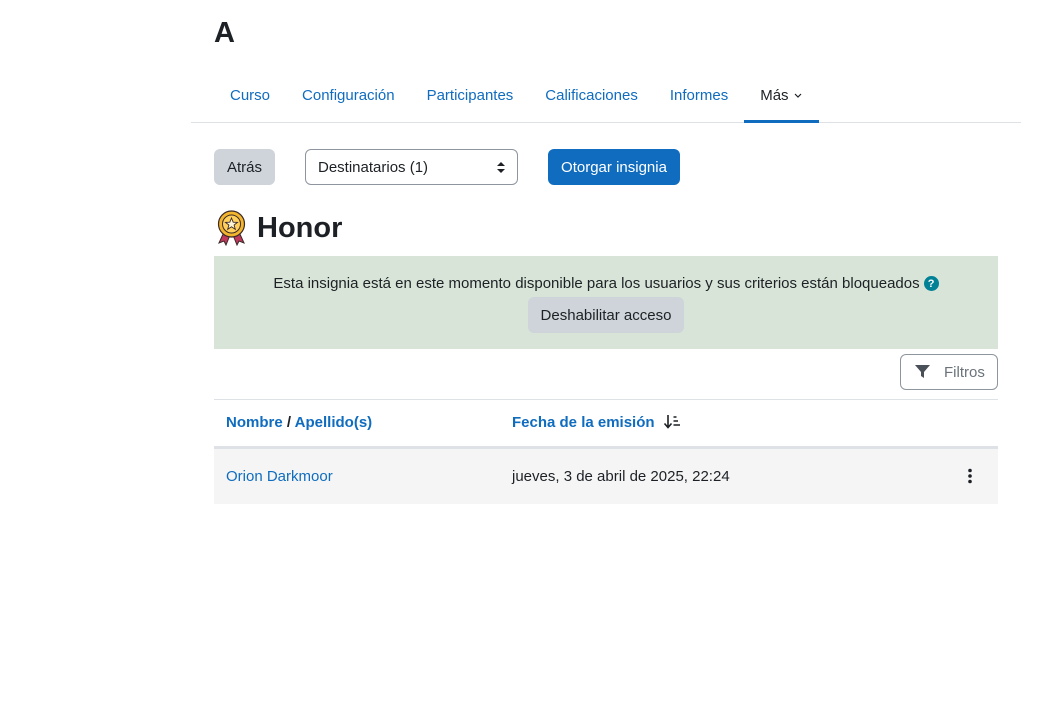 The width and height of the screenshot is (1040, 705). What do you see at coordinates (964, 372) in the screenshot?
I see `filters-label: Filtros` at bounding box center [964, 372].